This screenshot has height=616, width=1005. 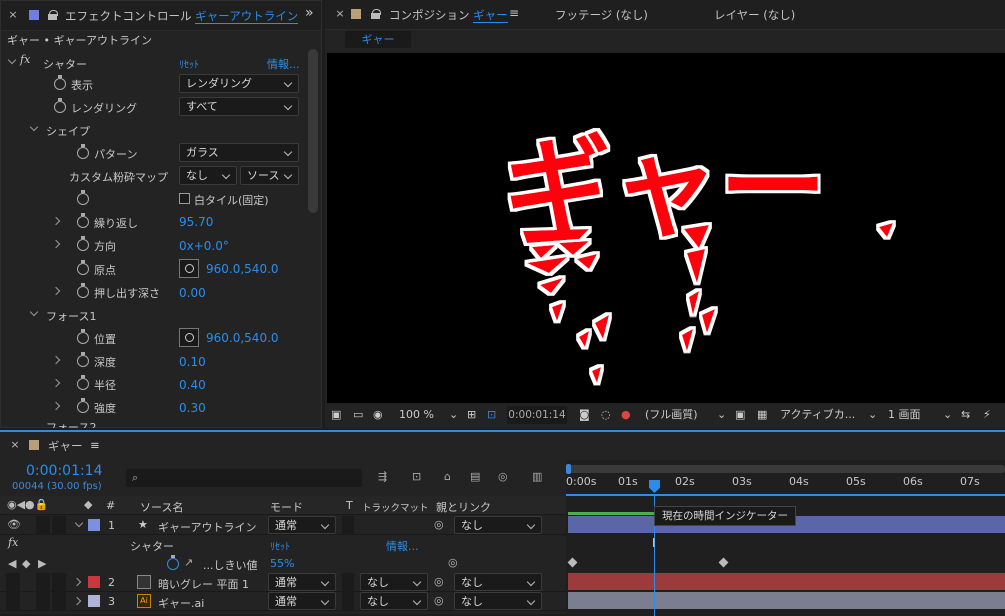 I want to click on strength-value: 0.30, so click(x=192, y=408).